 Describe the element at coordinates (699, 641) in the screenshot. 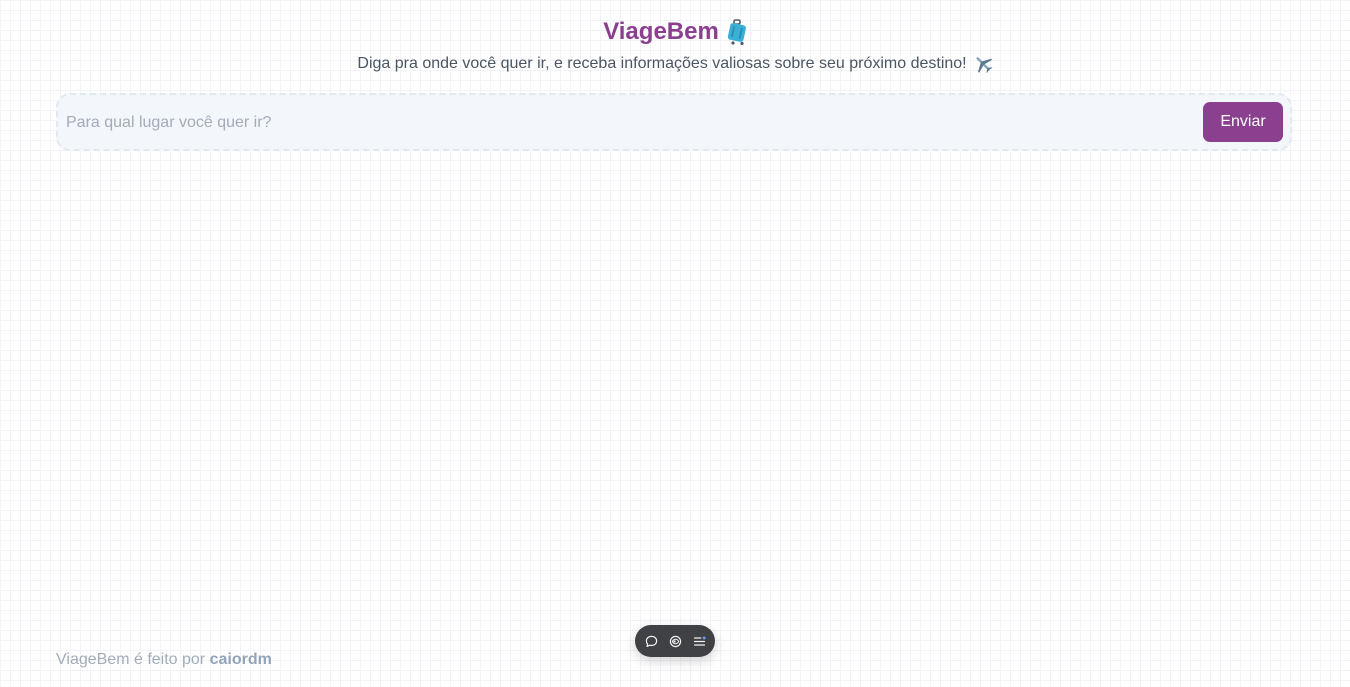

I see `menu-list-icon` at that location.